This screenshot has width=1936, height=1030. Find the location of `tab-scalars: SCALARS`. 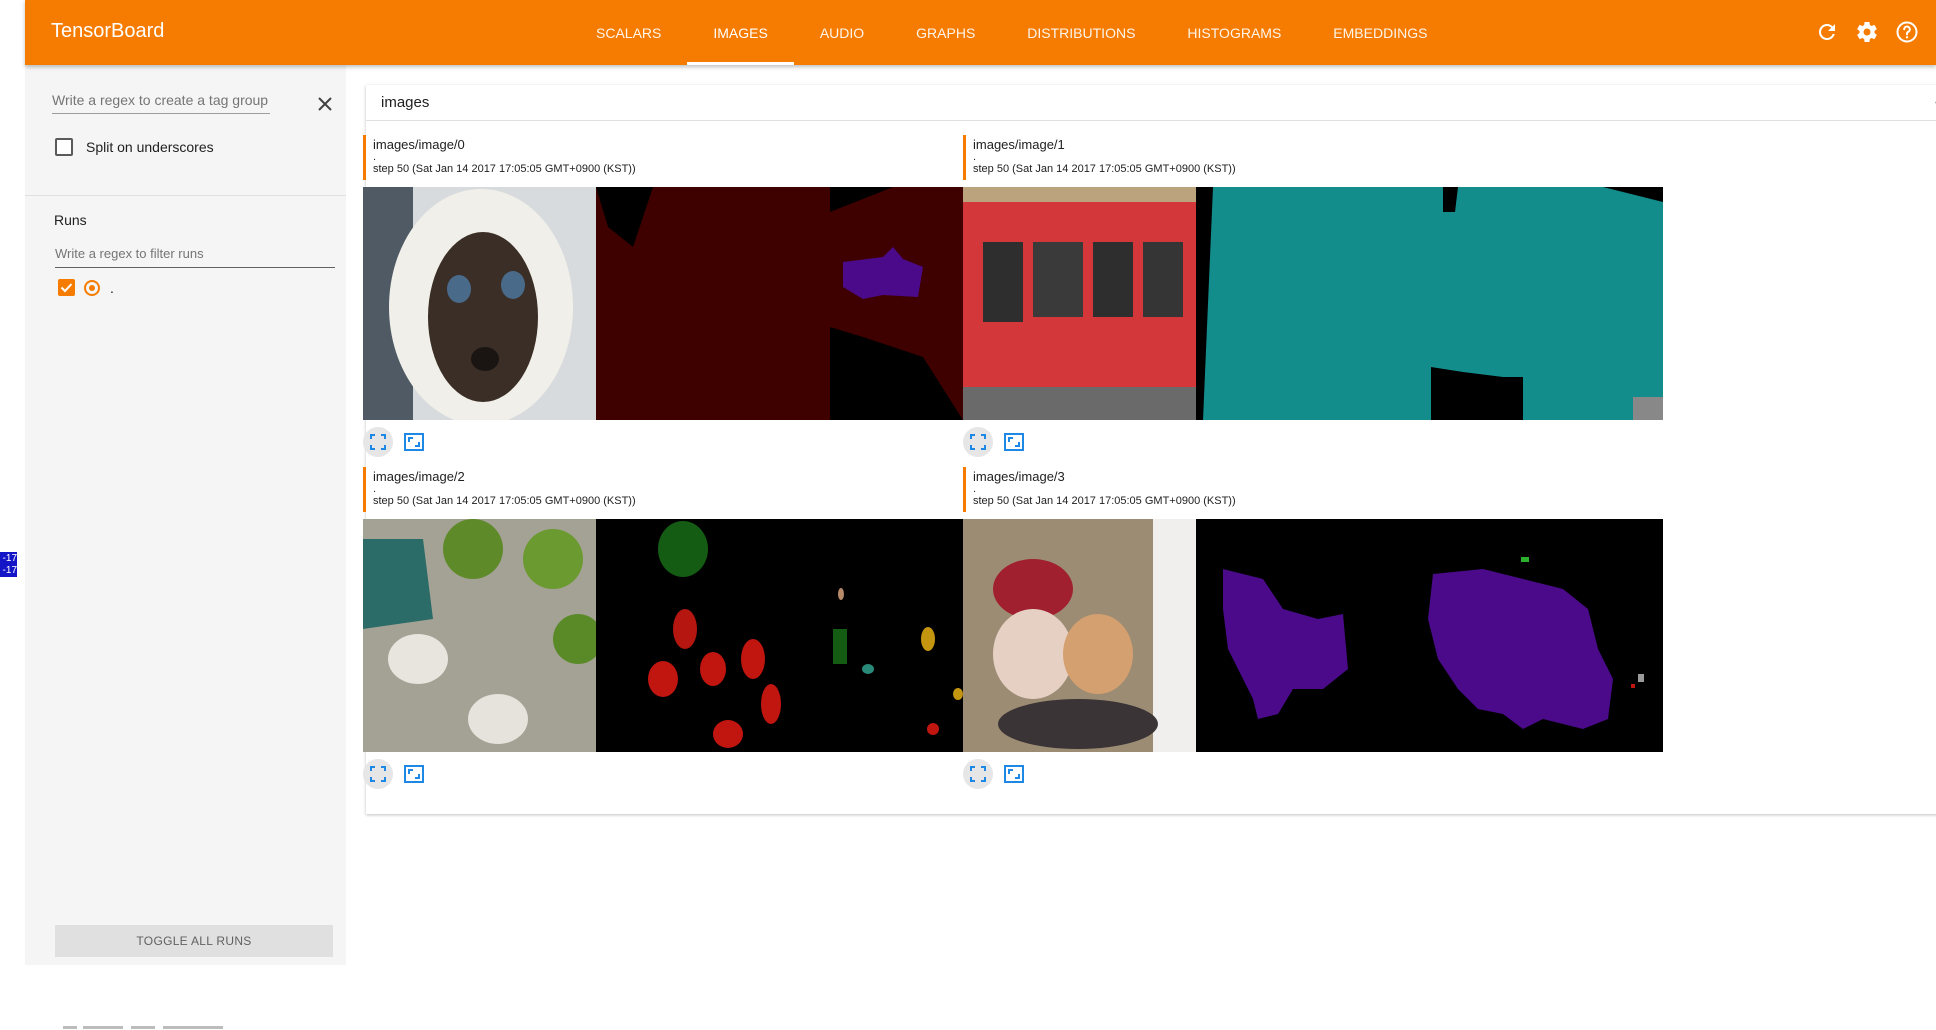

tab-scalars: SCALARS is located at coordinates (628, 32).